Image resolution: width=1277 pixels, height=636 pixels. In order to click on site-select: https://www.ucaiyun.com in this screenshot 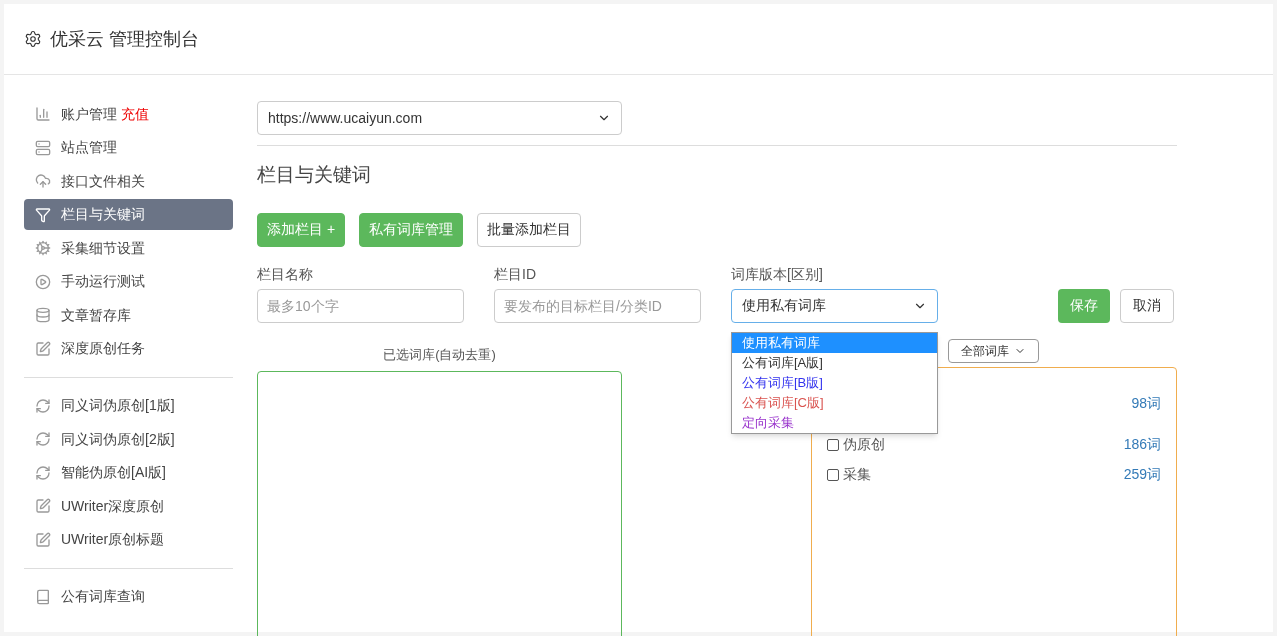, I will do `click(439, 118)`.